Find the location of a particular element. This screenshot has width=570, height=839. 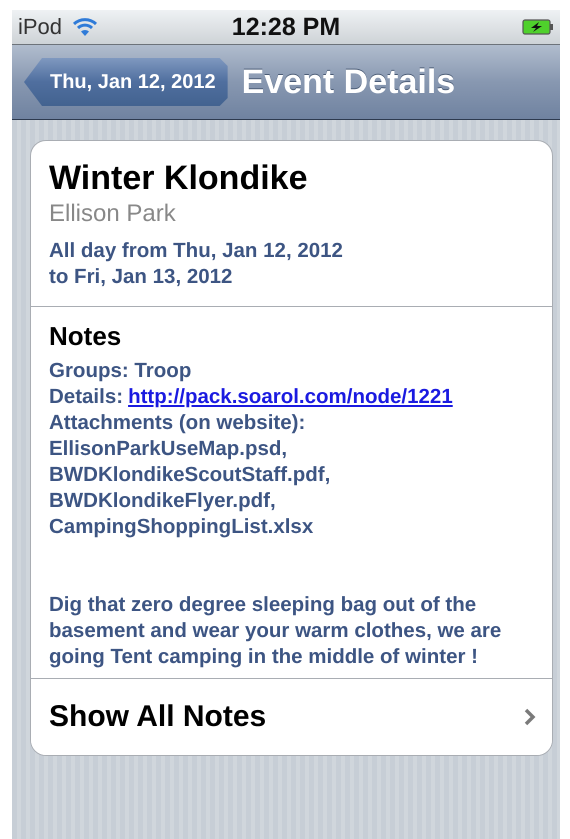

notes-line: BWDKlondikeFlyer.pdf, is located at coordinates (163, 501).